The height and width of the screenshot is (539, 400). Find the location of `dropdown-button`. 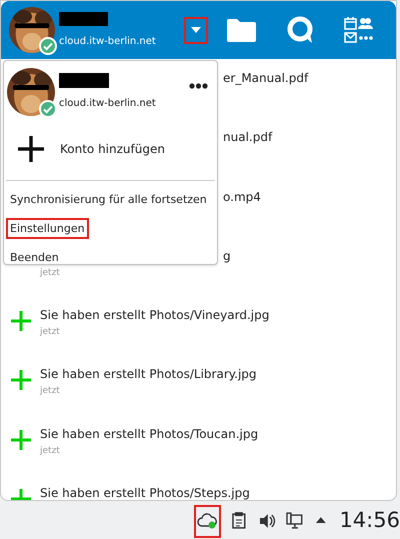

dropdown-button is located at coordinates (196, 30).